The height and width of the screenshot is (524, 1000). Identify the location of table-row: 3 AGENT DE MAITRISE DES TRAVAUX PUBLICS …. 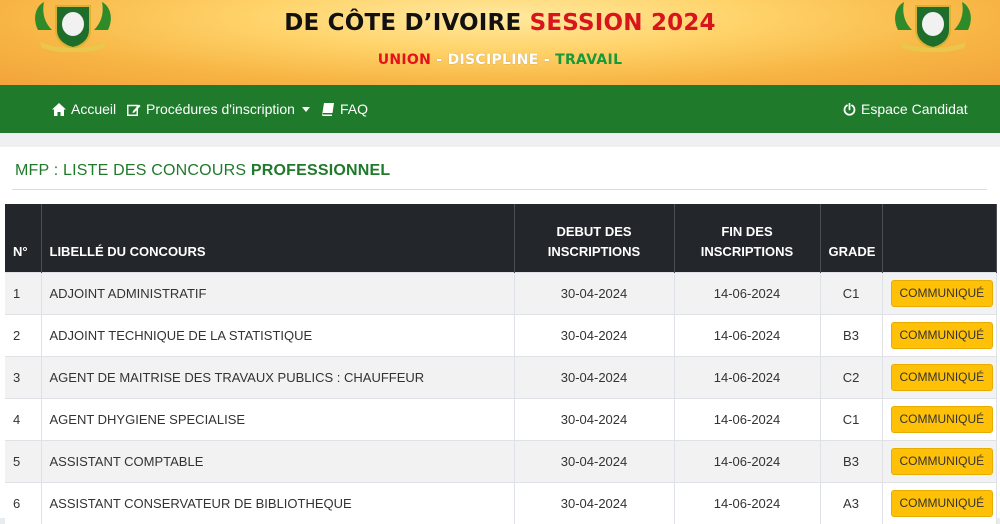
(500, 378).